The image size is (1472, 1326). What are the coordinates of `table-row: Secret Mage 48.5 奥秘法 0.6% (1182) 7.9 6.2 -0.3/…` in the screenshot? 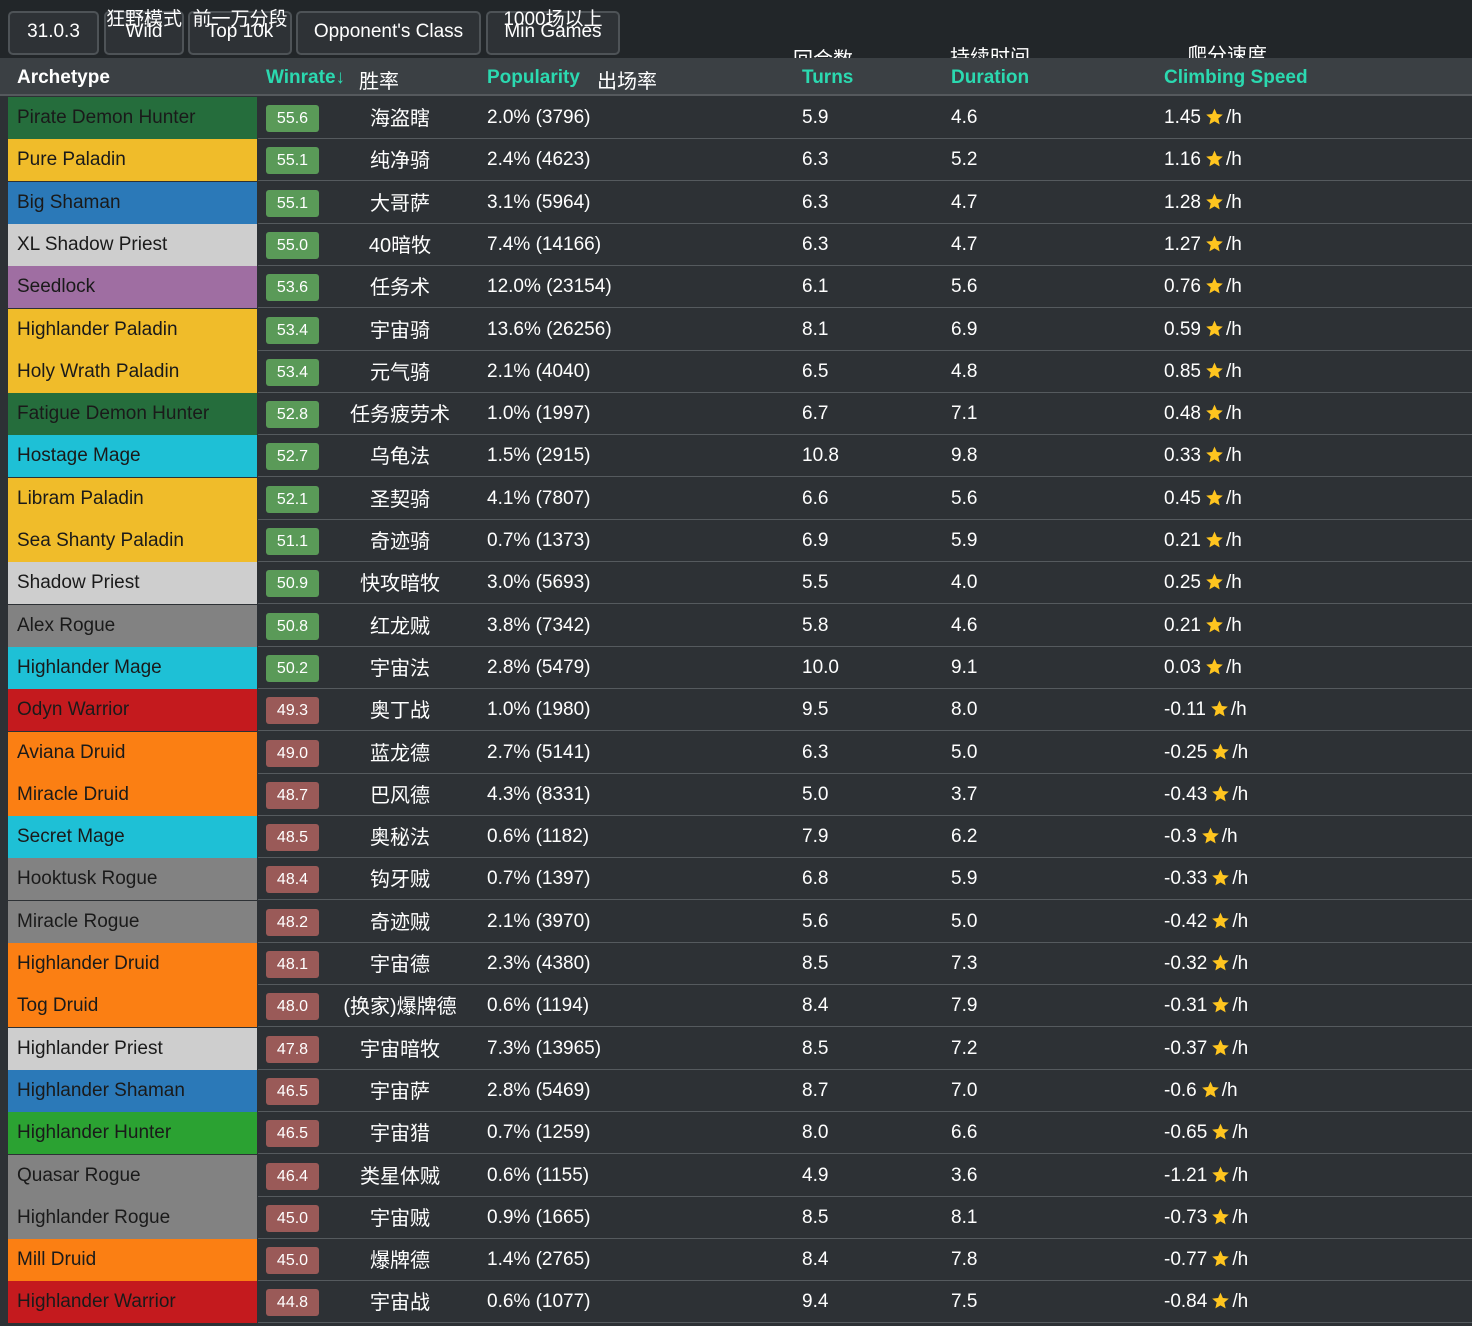 It's located at (736, 837).